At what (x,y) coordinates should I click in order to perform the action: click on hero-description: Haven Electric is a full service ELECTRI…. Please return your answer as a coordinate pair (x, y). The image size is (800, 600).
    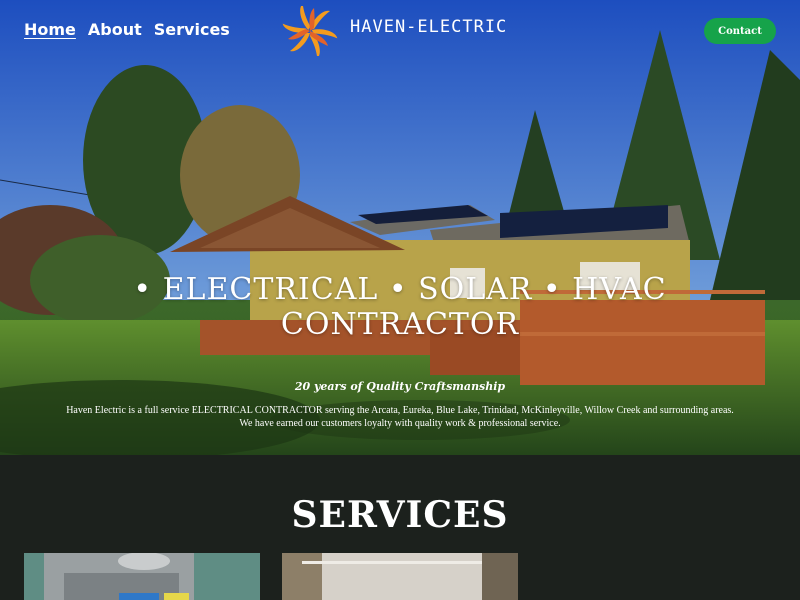
    Looking at the image, I should click on (400, 417).